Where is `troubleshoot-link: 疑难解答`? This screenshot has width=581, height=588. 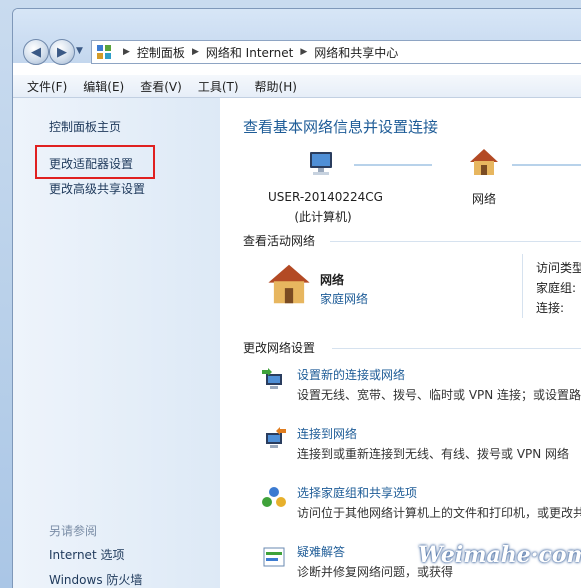 troubleshoot-link: 疑难解答 is located at coordinates (321, 551).